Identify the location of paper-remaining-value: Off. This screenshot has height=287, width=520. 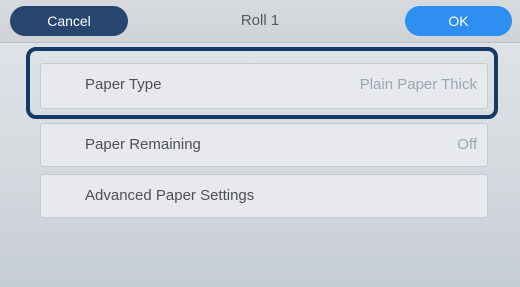
(467, 144).